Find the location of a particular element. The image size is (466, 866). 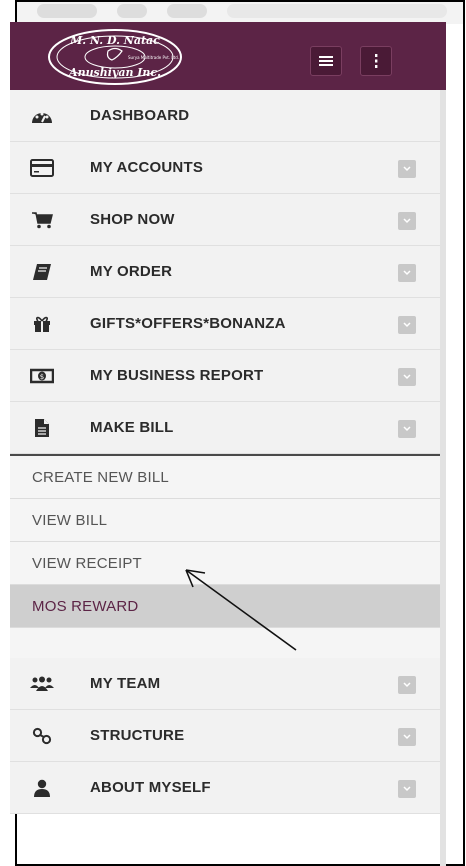

sidebar-item-label: GIFTS*OFFERS*BONANZA is located at coordinates (188, 323).